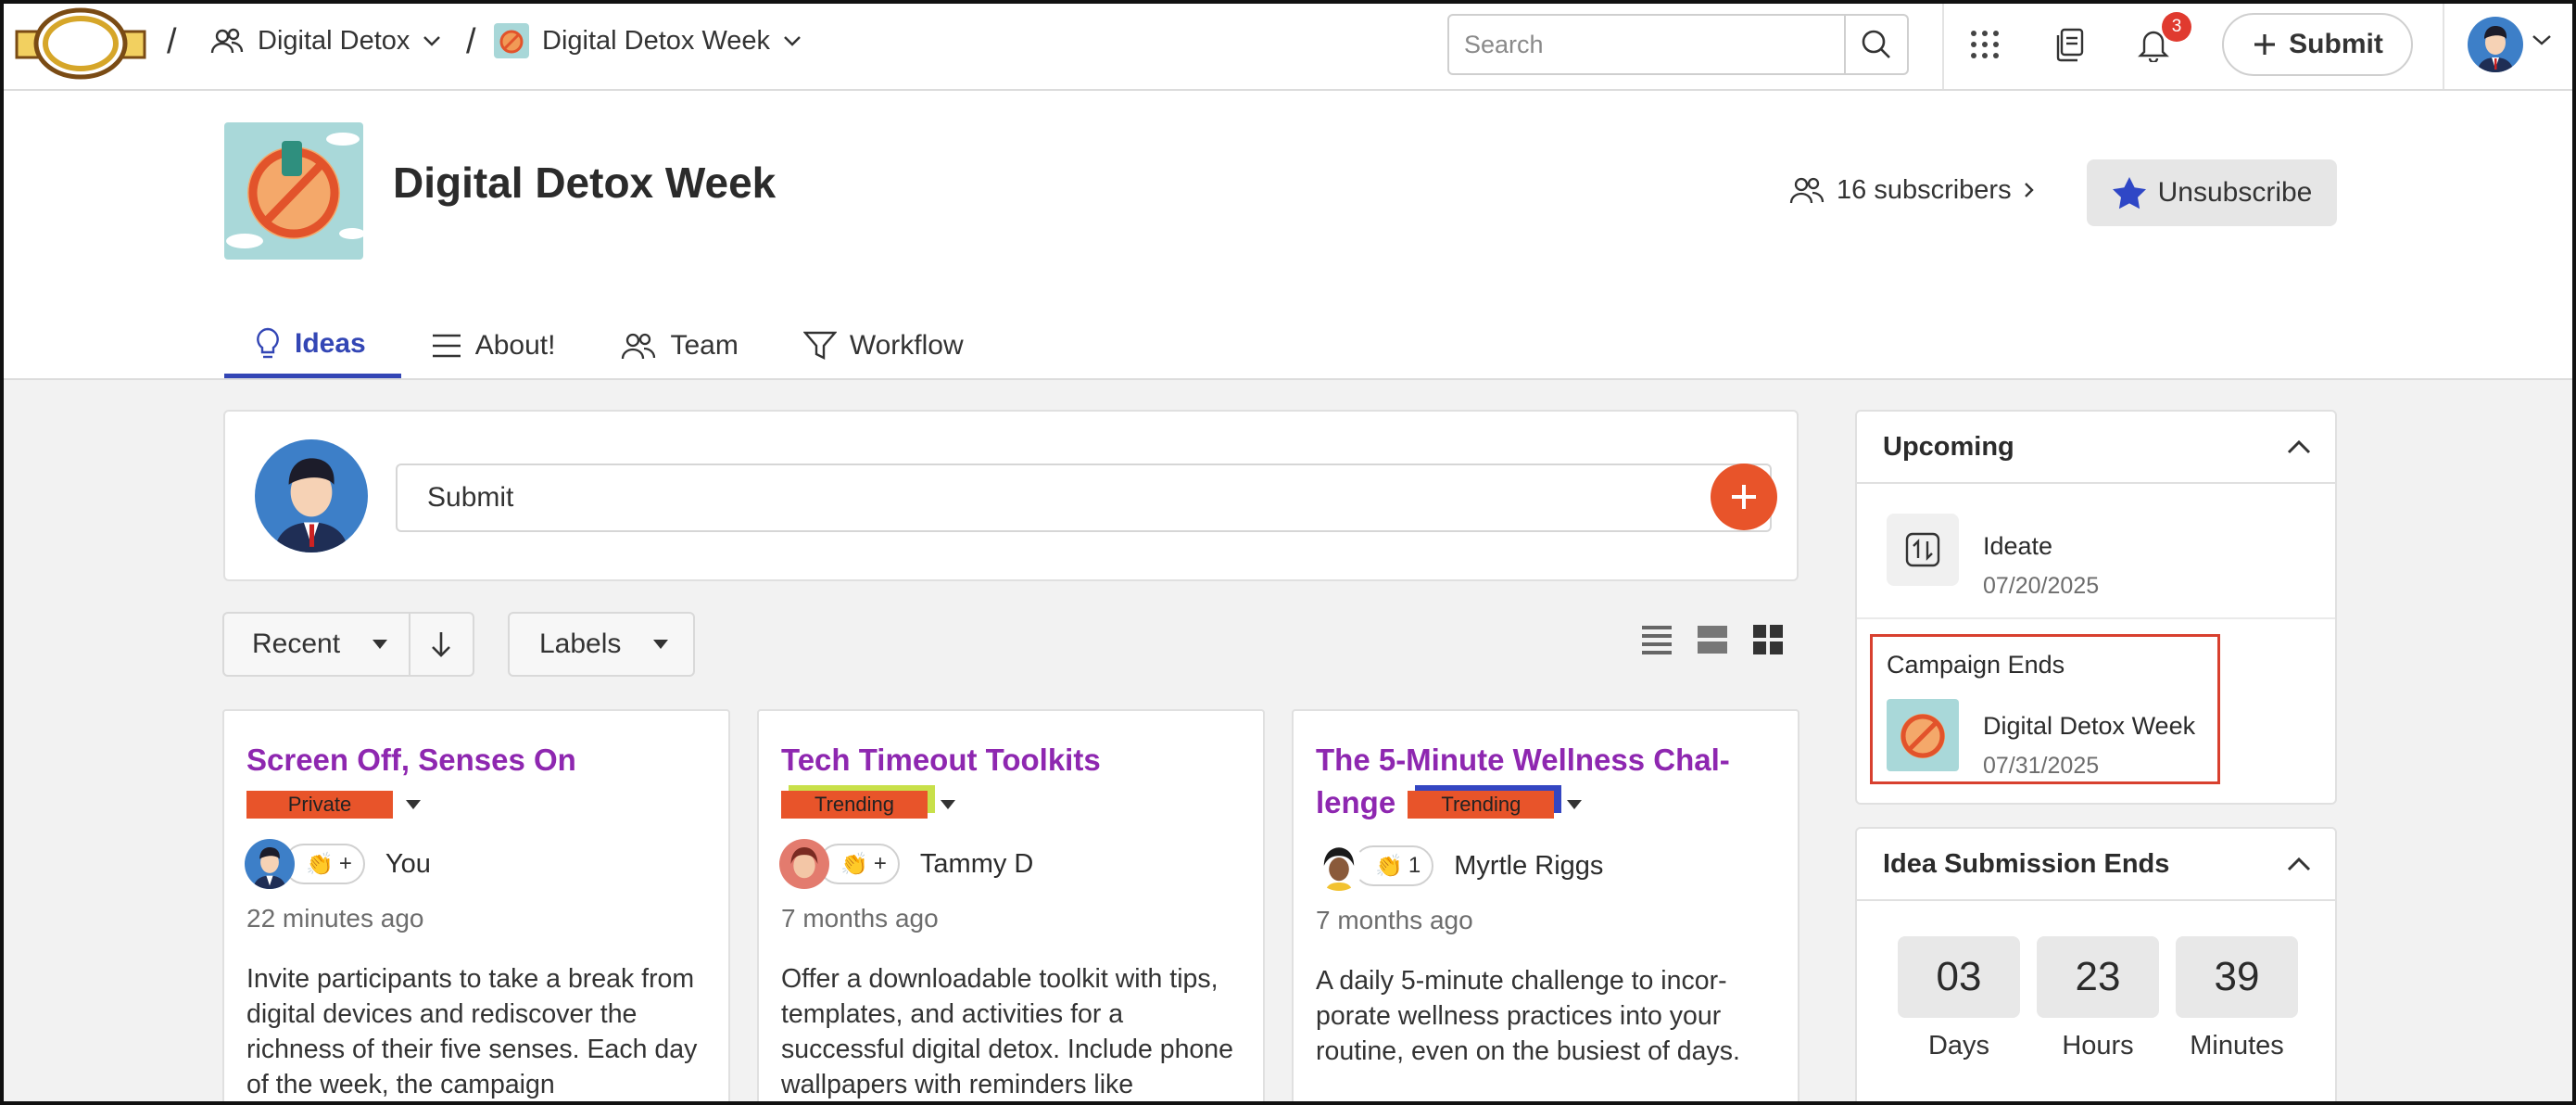  What do you see at coordinates (2096, 865) in the screenshot?
I see `submission-header: Idea Submission Ends` at bounding box center [2096, 865].